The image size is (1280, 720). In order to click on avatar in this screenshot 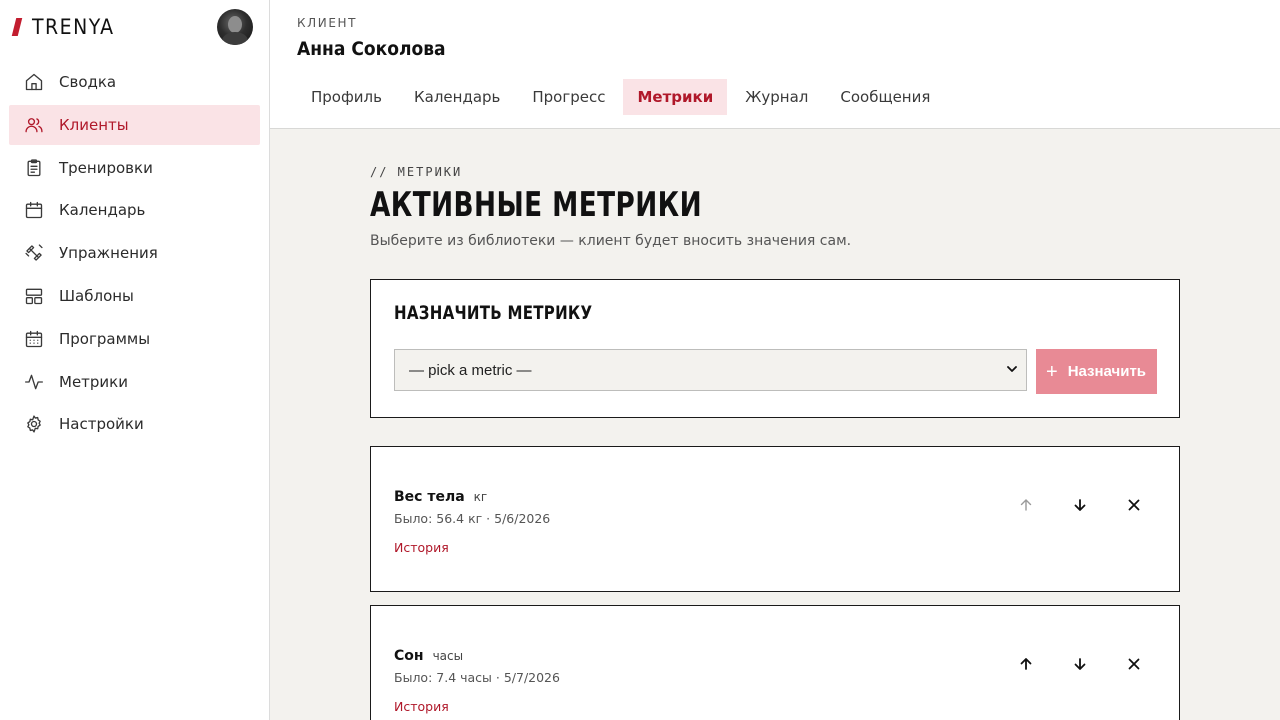, I will do `click(235, 27)`.